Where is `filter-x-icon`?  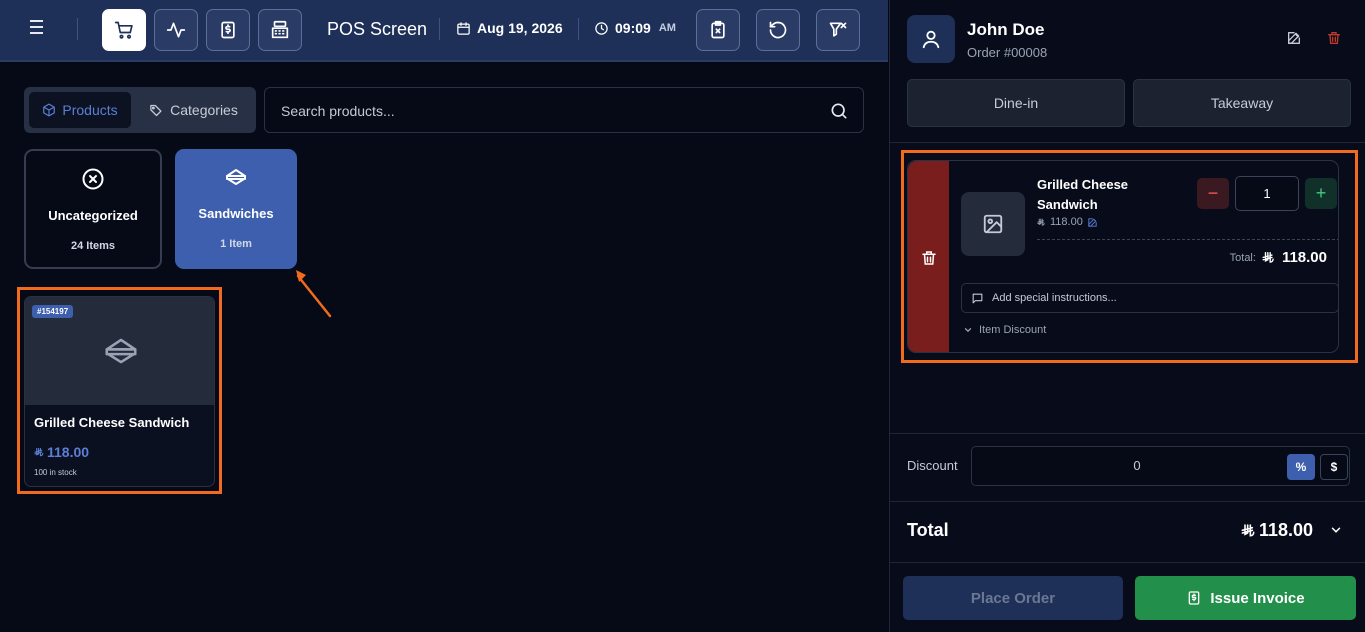
filter-x-icon is located at coordinates (838, 29).